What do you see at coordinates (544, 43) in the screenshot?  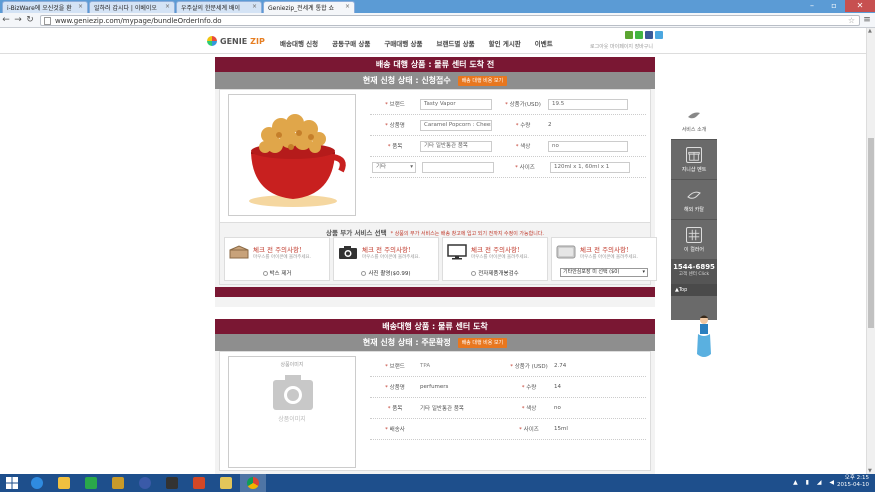 I see `nav-item: 이벤트` at bounding box center [544, 43].